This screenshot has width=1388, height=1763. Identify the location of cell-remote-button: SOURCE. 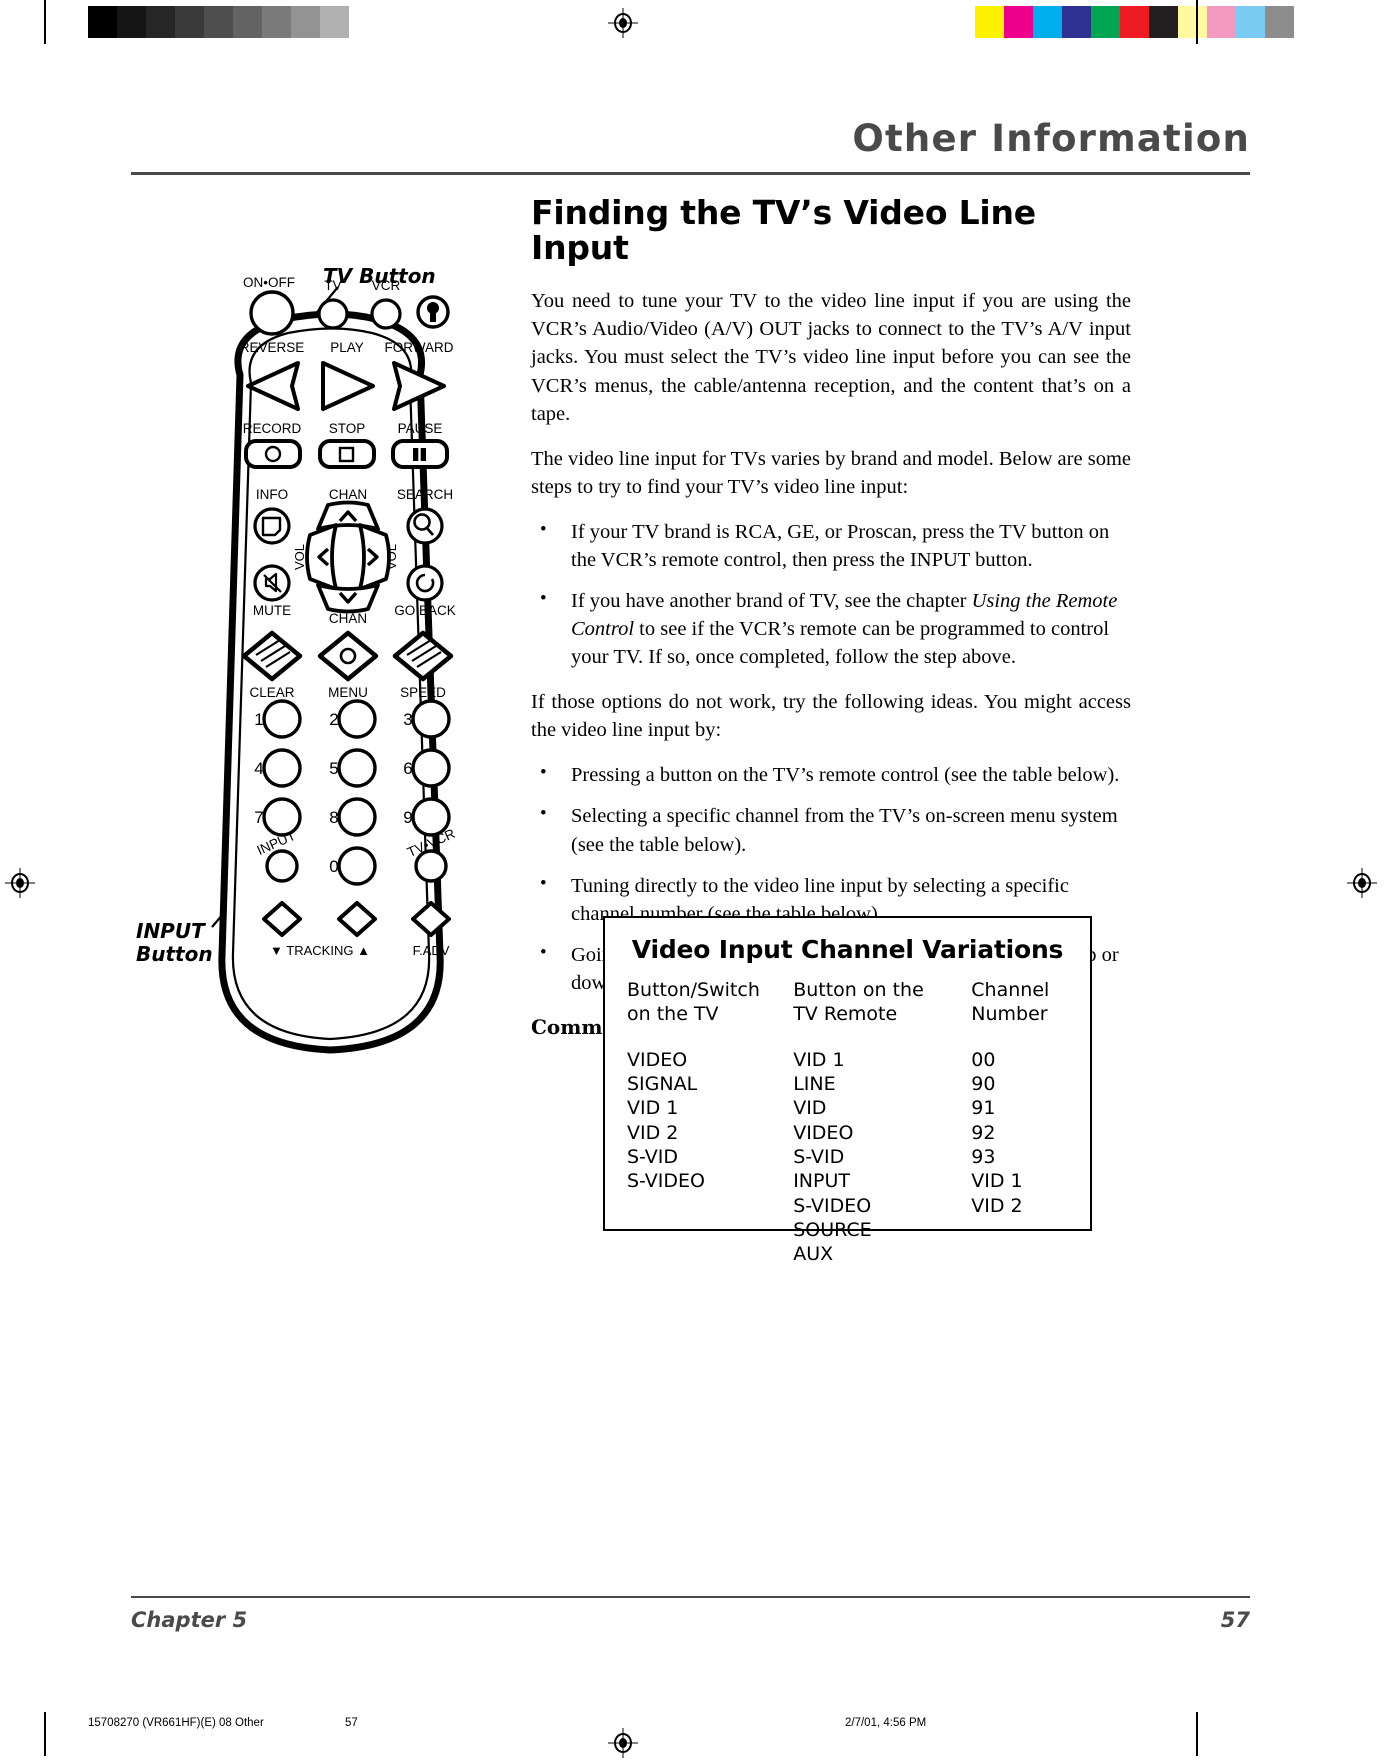
(832, 1229).